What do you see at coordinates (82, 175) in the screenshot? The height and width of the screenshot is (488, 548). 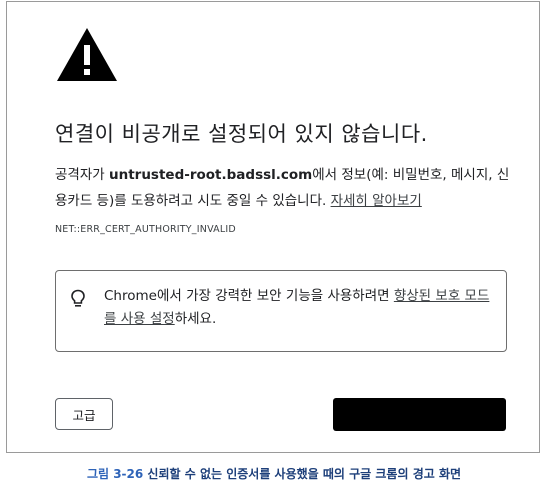 I see `desc-prefix: 공격자가` at bounding box center [82, 175].